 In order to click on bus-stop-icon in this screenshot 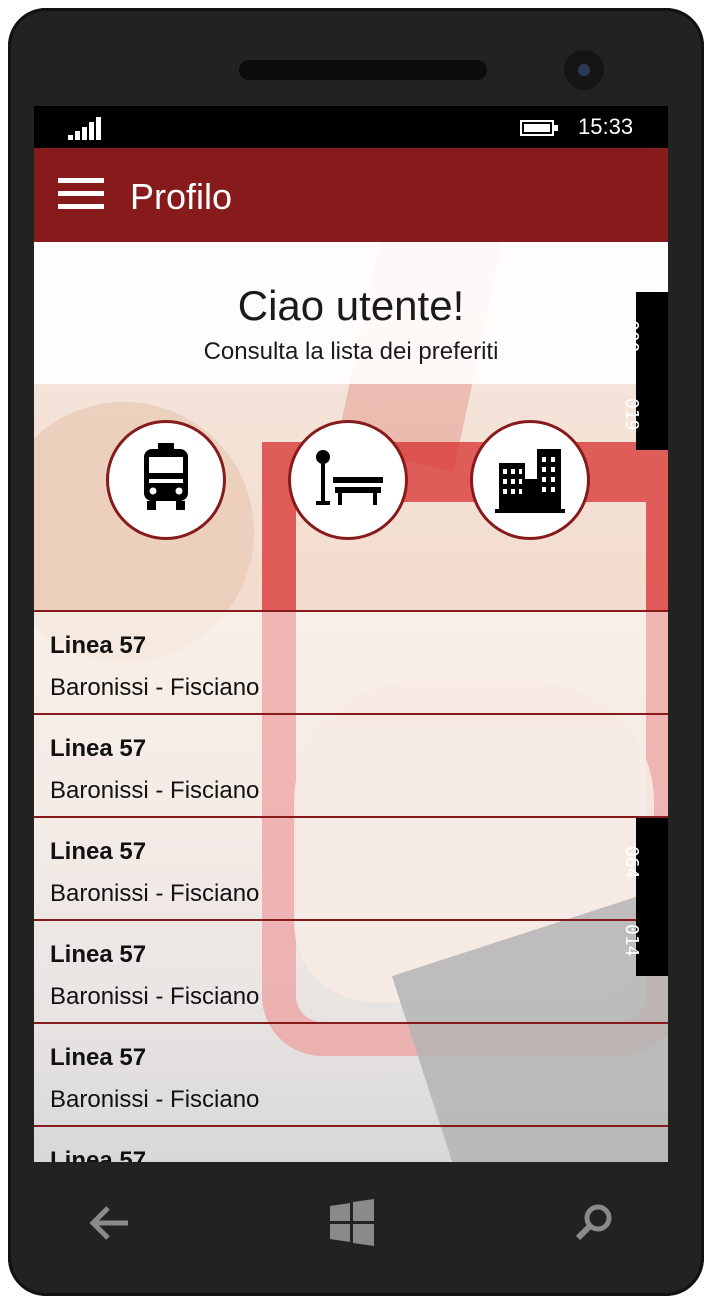, I will do `click(349, 477)`.